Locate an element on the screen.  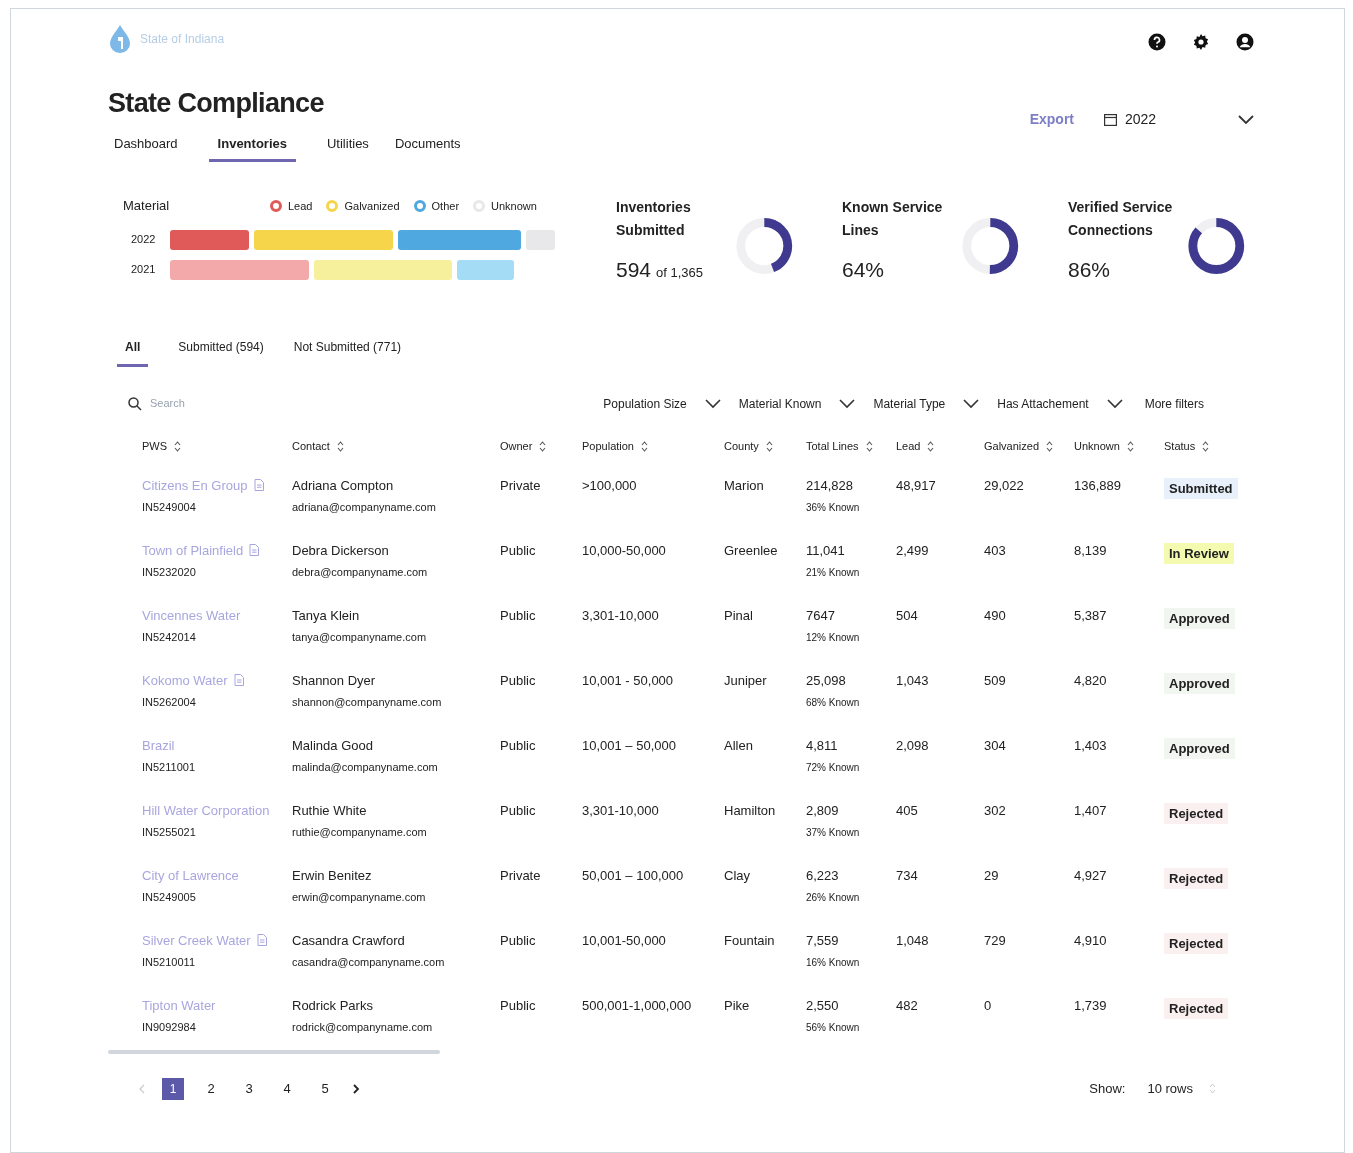
page-button: 5 is located at coordinates (325, 1088).